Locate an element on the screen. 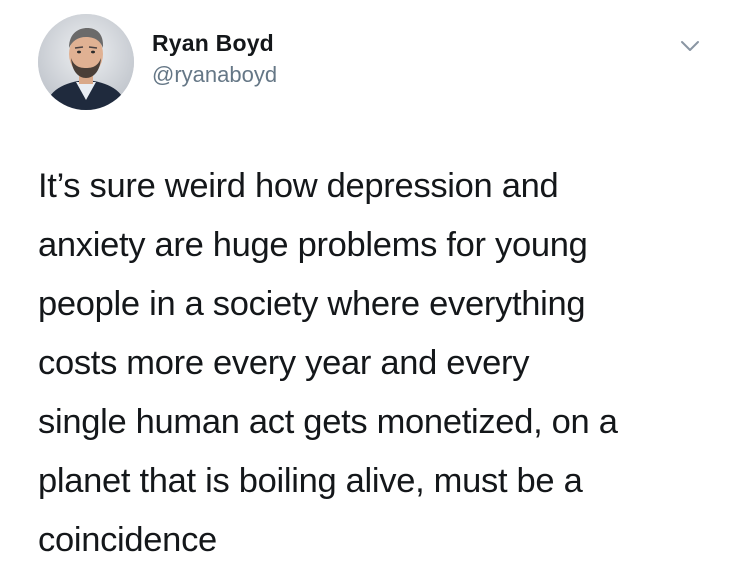 Image resolution: width=750 pixels, height=572 pixels. author-handle: @ryanaboyd is located at coordinates (214, 75).